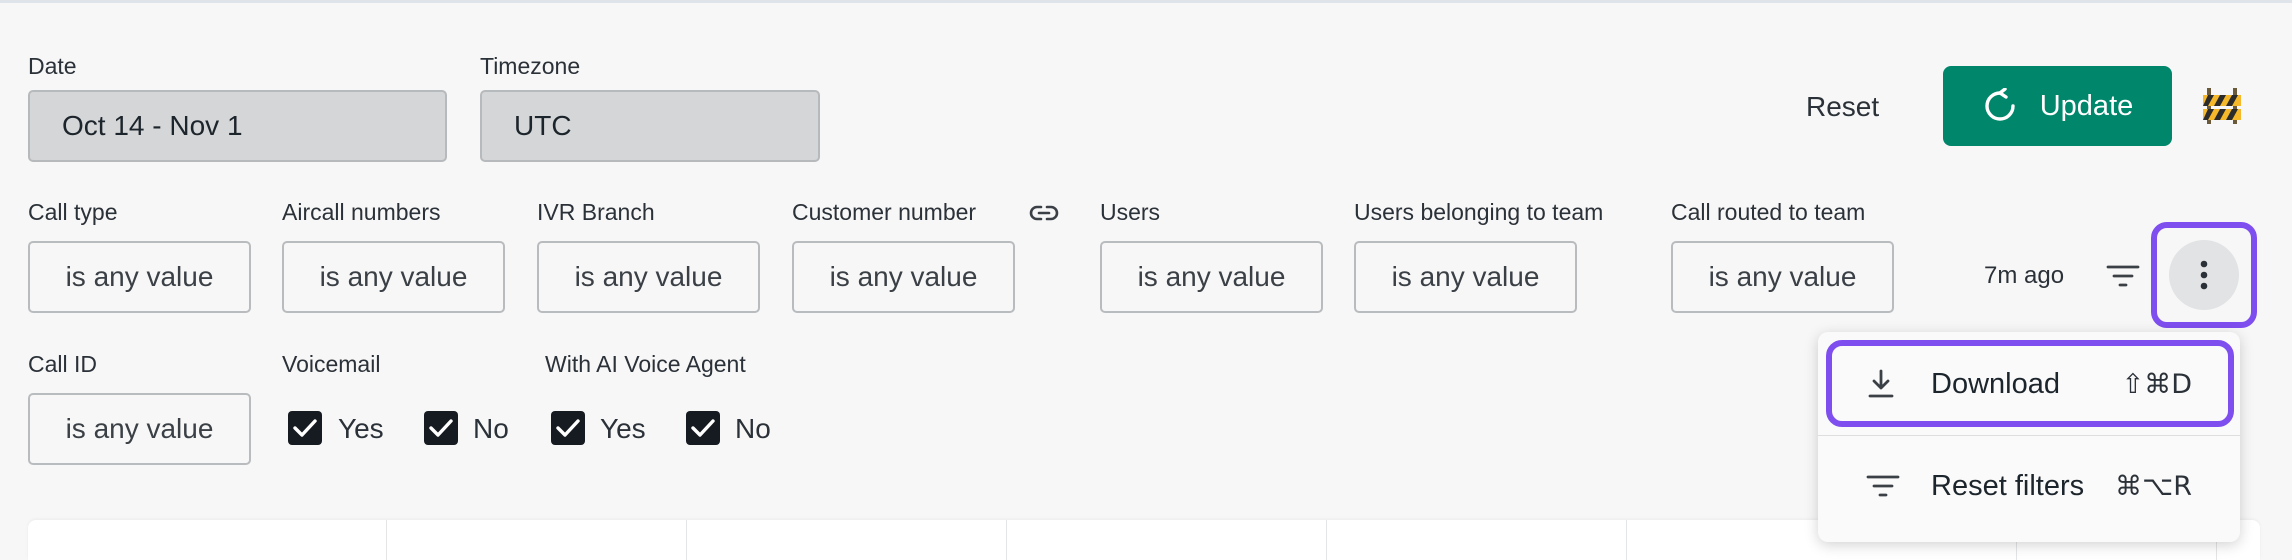 This screenshot has height=560, width=2292. What do you see at coordinates (2086, 105) in the screenshot?
I see `update-button-label: Update` at bounding box center [2086, 105].